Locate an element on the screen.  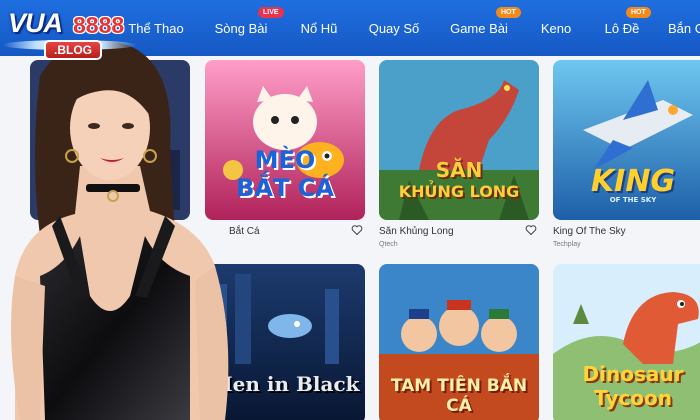
nav-label: Quay Số is located at coordinates (394, 28).